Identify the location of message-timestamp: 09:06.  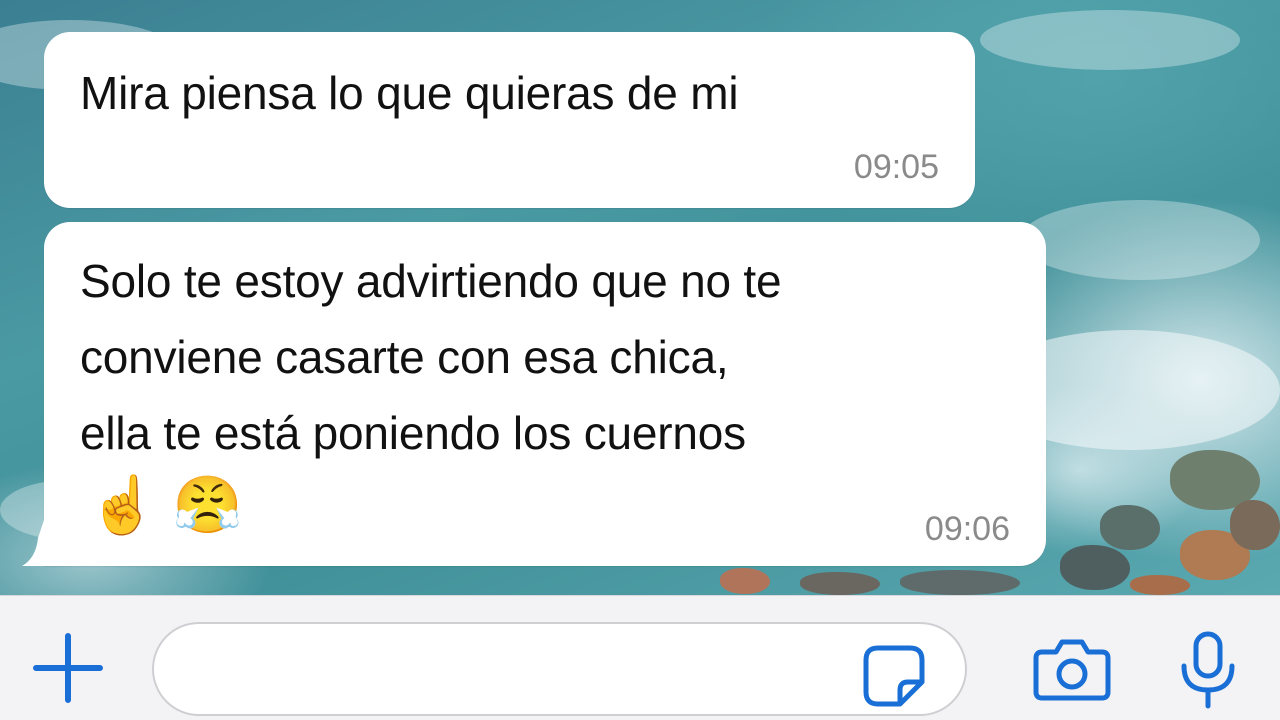
(967, 529).